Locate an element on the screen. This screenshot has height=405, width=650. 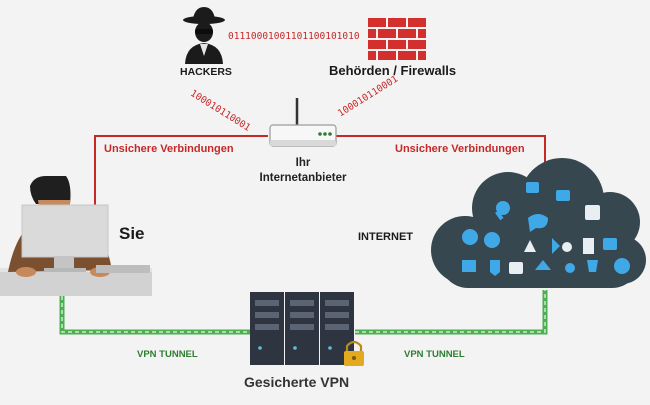
unsafe-connections-right-label: Unsichere Verbindungen is located at coordinates (460, 149).